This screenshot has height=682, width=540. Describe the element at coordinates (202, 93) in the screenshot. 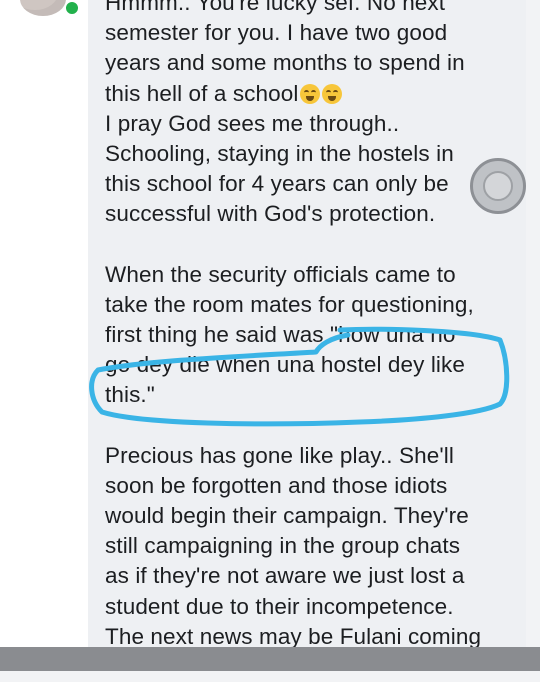

I see `comment-line: this hell of a school` at that location.